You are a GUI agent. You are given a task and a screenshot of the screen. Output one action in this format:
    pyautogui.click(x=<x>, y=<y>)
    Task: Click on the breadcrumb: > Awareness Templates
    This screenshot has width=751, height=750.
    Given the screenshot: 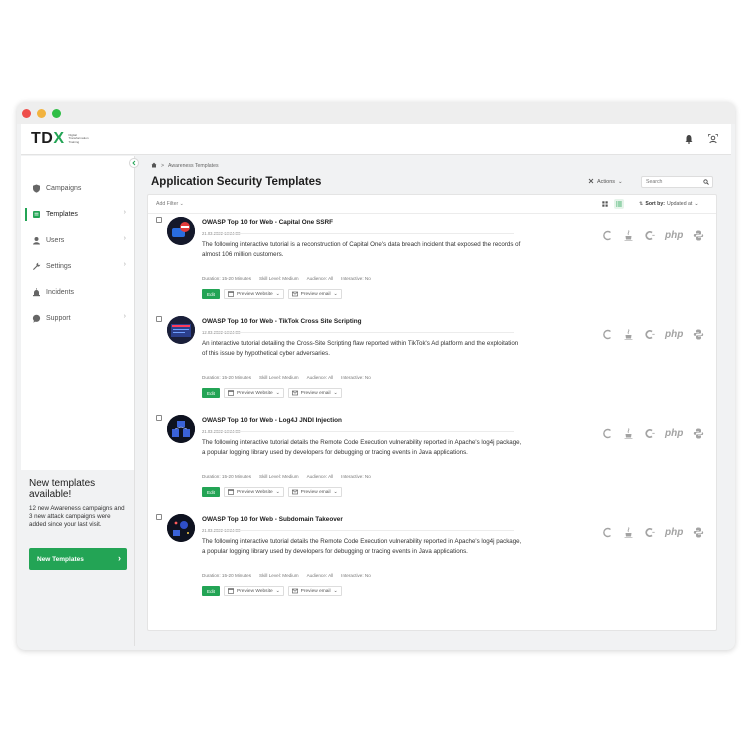 What is the action you would take?
    pyautogui.click(x=185, y=166)
    